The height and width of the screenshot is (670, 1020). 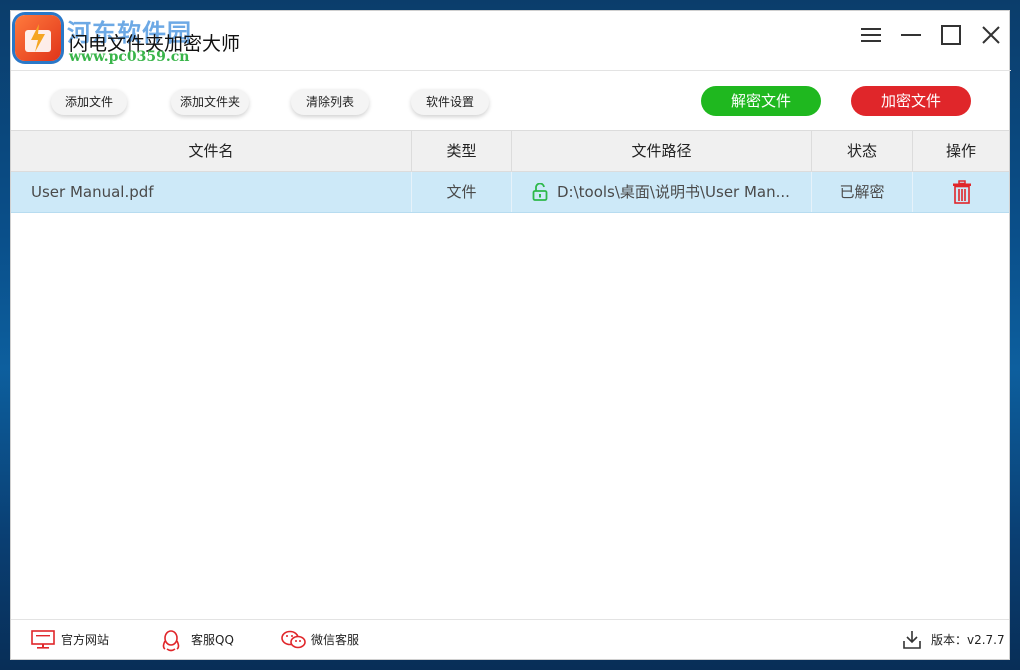 I want to click on close-icon, so click(x=991, y=35).